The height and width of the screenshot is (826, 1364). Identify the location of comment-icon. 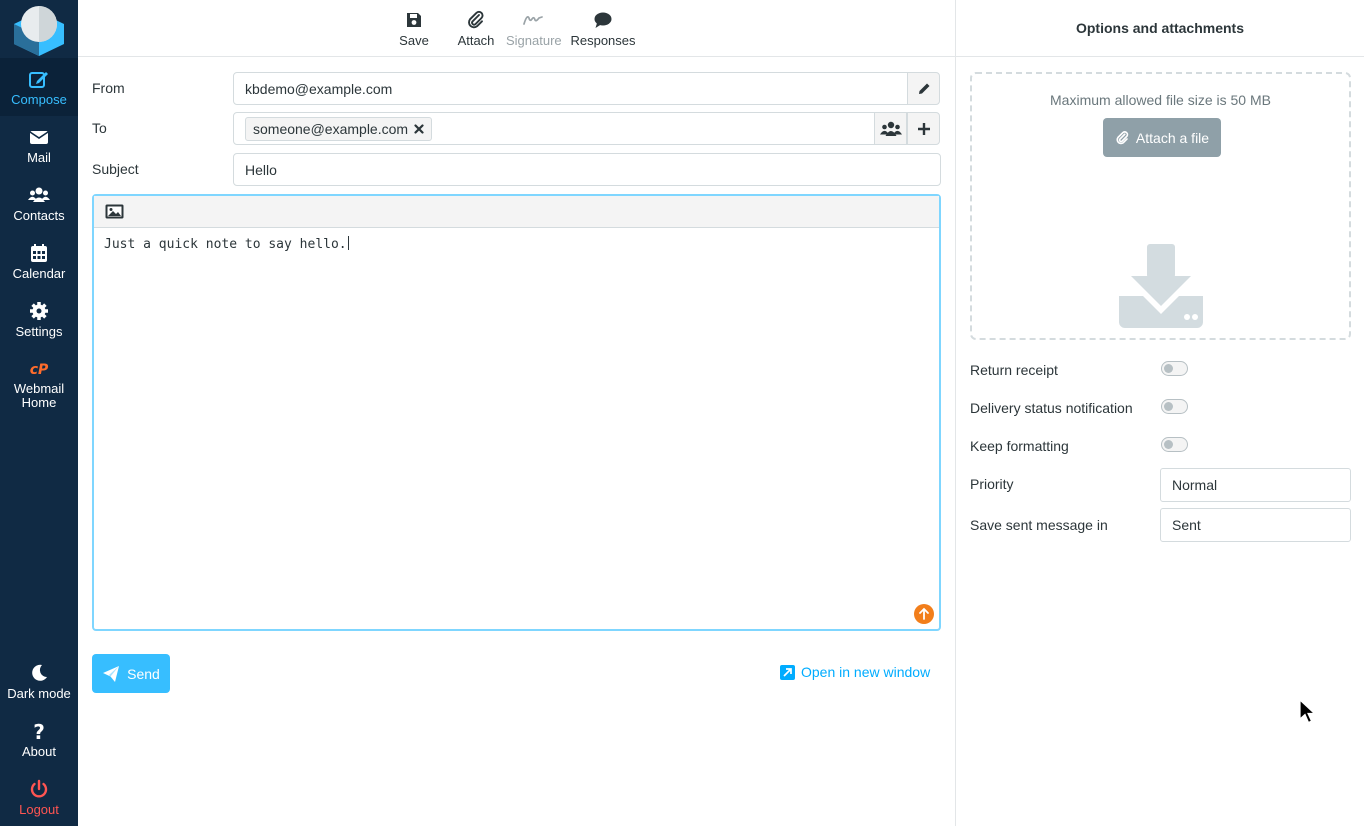
(603, 20).